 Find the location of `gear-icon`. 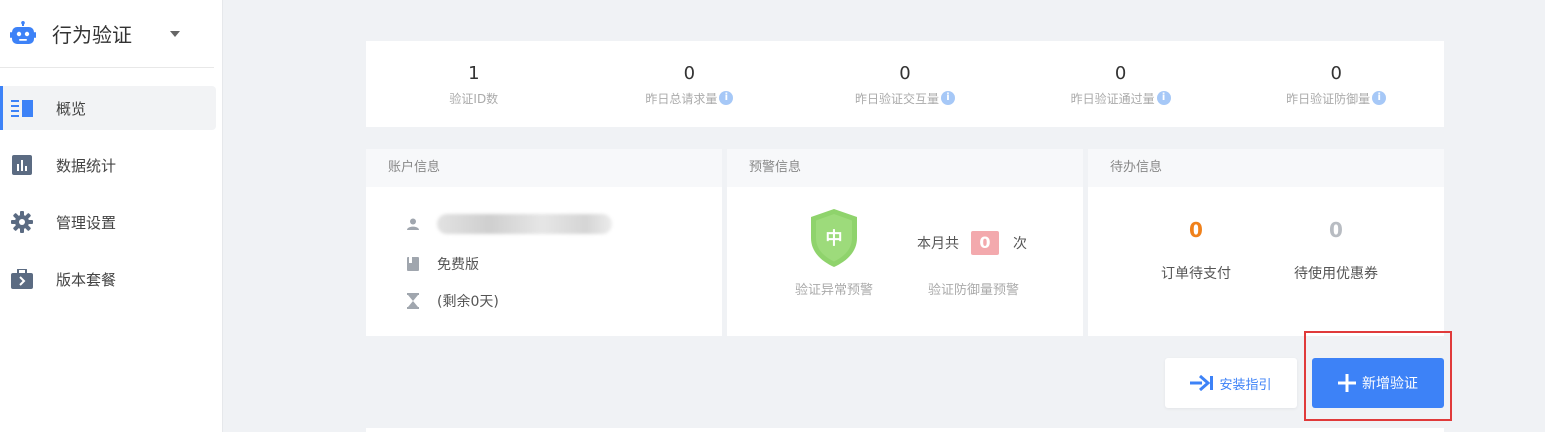

gear-icon is located at coordinates (22, 222).